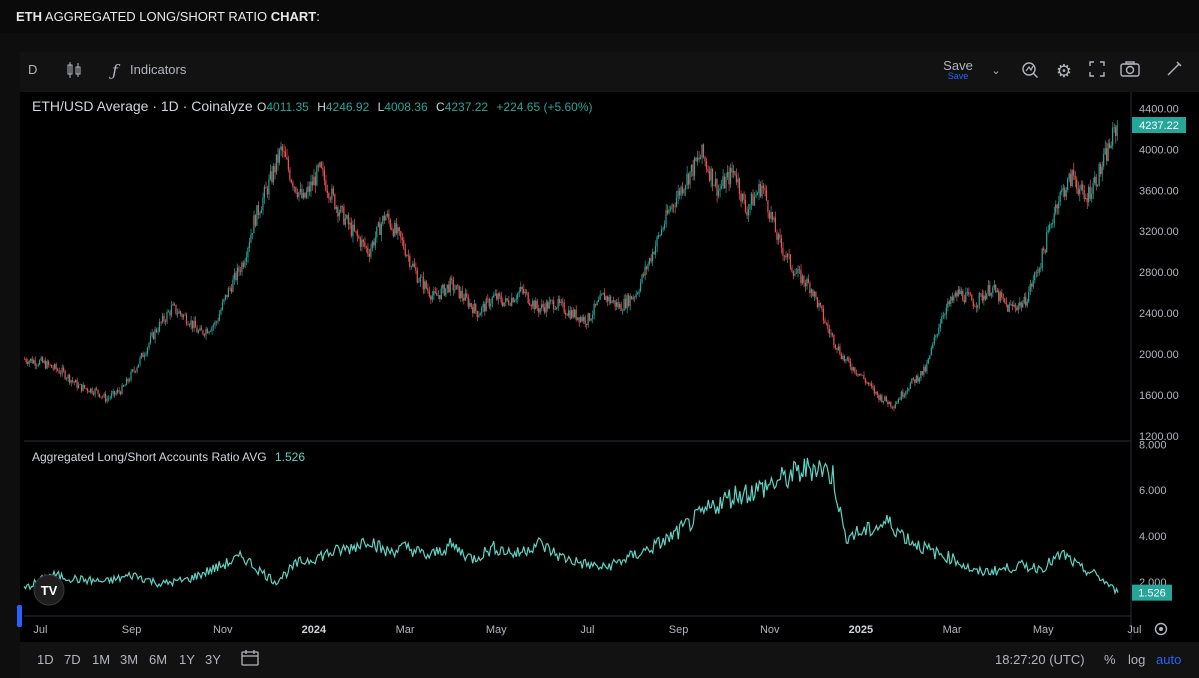  I want to click on axis-settings-icon, so click(1161, 629).